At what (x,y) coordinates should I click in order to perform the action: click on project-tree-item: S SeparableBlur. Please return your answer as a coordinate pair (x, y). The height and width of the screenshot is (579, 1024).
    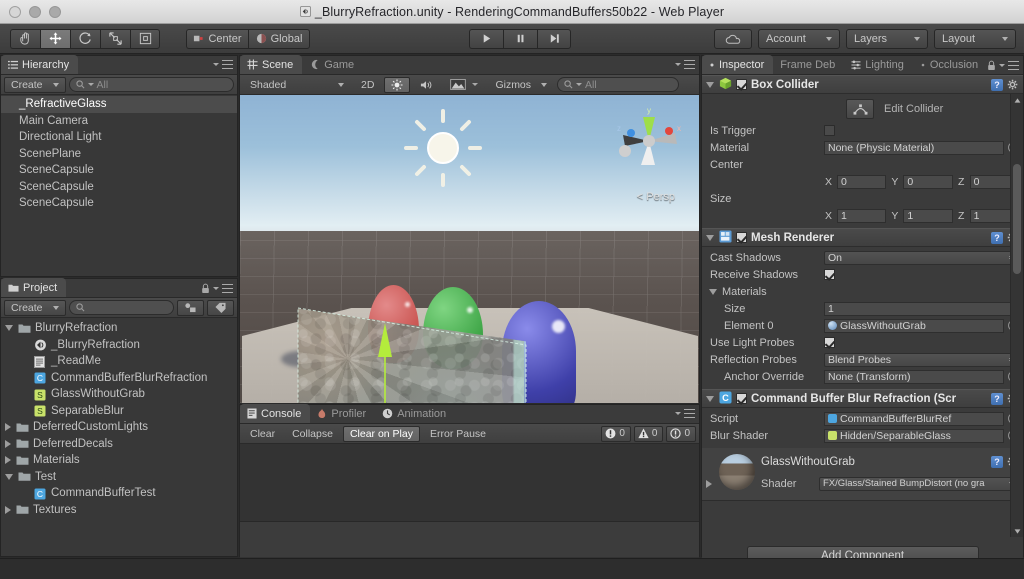
    Looking at the image, I should click on (119, 411).